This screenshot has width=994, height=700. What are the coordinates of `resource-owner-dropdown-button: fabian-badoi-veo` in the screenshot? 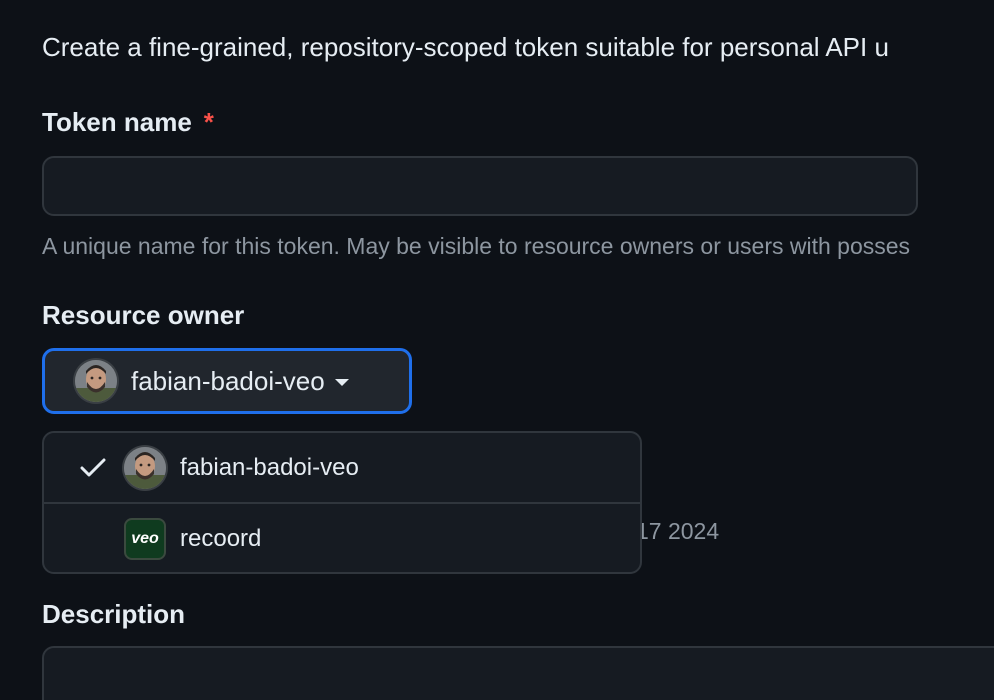 It's located at (227, 381).